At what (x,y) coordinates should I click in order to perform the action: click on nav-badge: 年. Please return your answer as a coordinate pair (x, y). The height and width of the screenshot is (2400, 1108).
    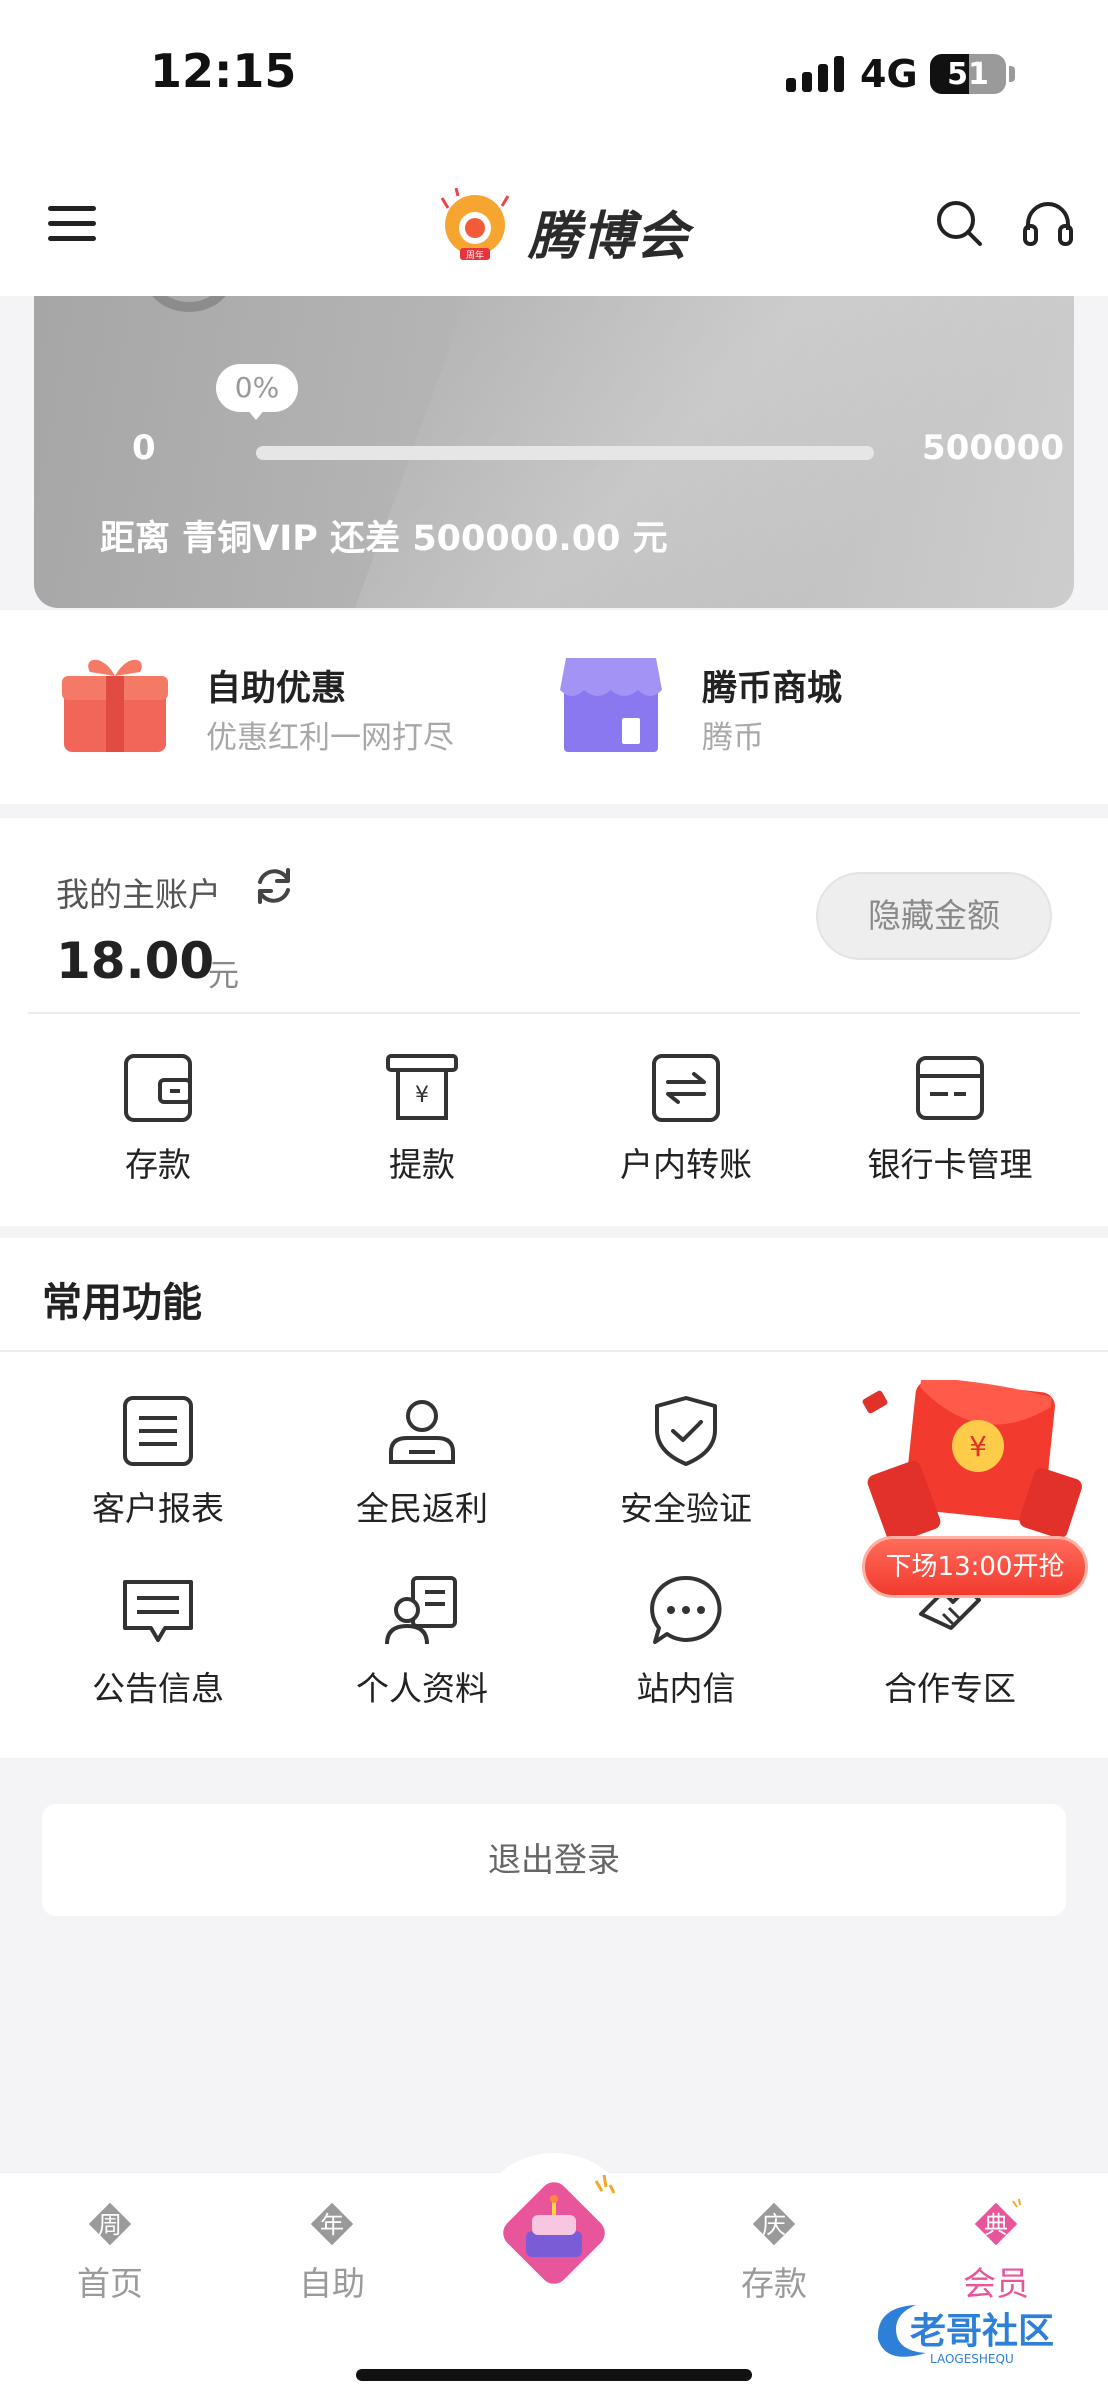
    Looking at the image, I should click on (332, 2225).